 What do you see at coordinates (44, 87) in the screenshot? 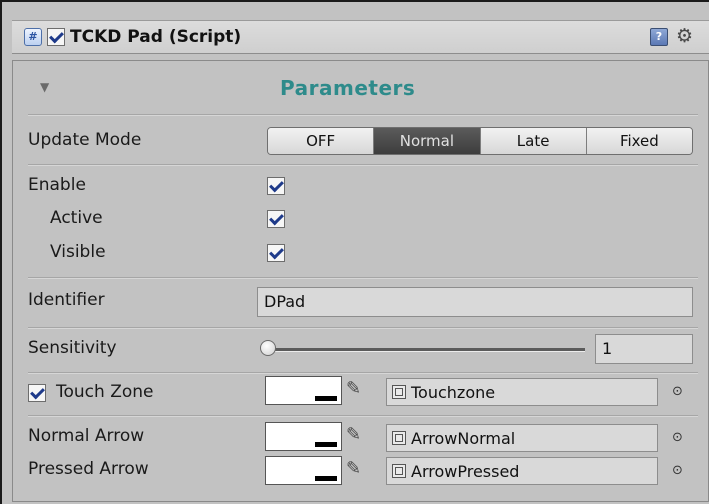
I see `foldout-triangle-icon: ▼` at bounding box center [44, 87].